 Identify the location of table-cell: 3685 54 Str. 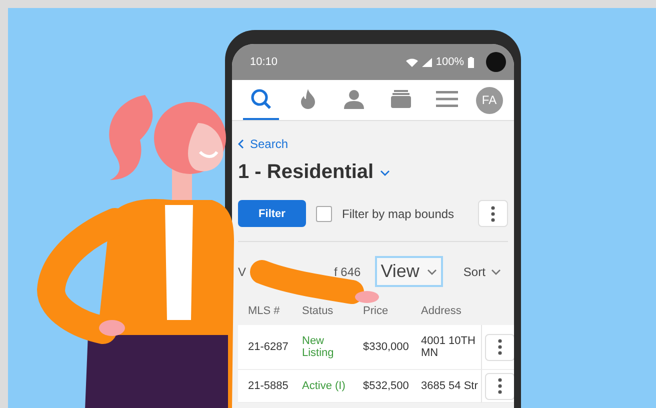
(446, 386).